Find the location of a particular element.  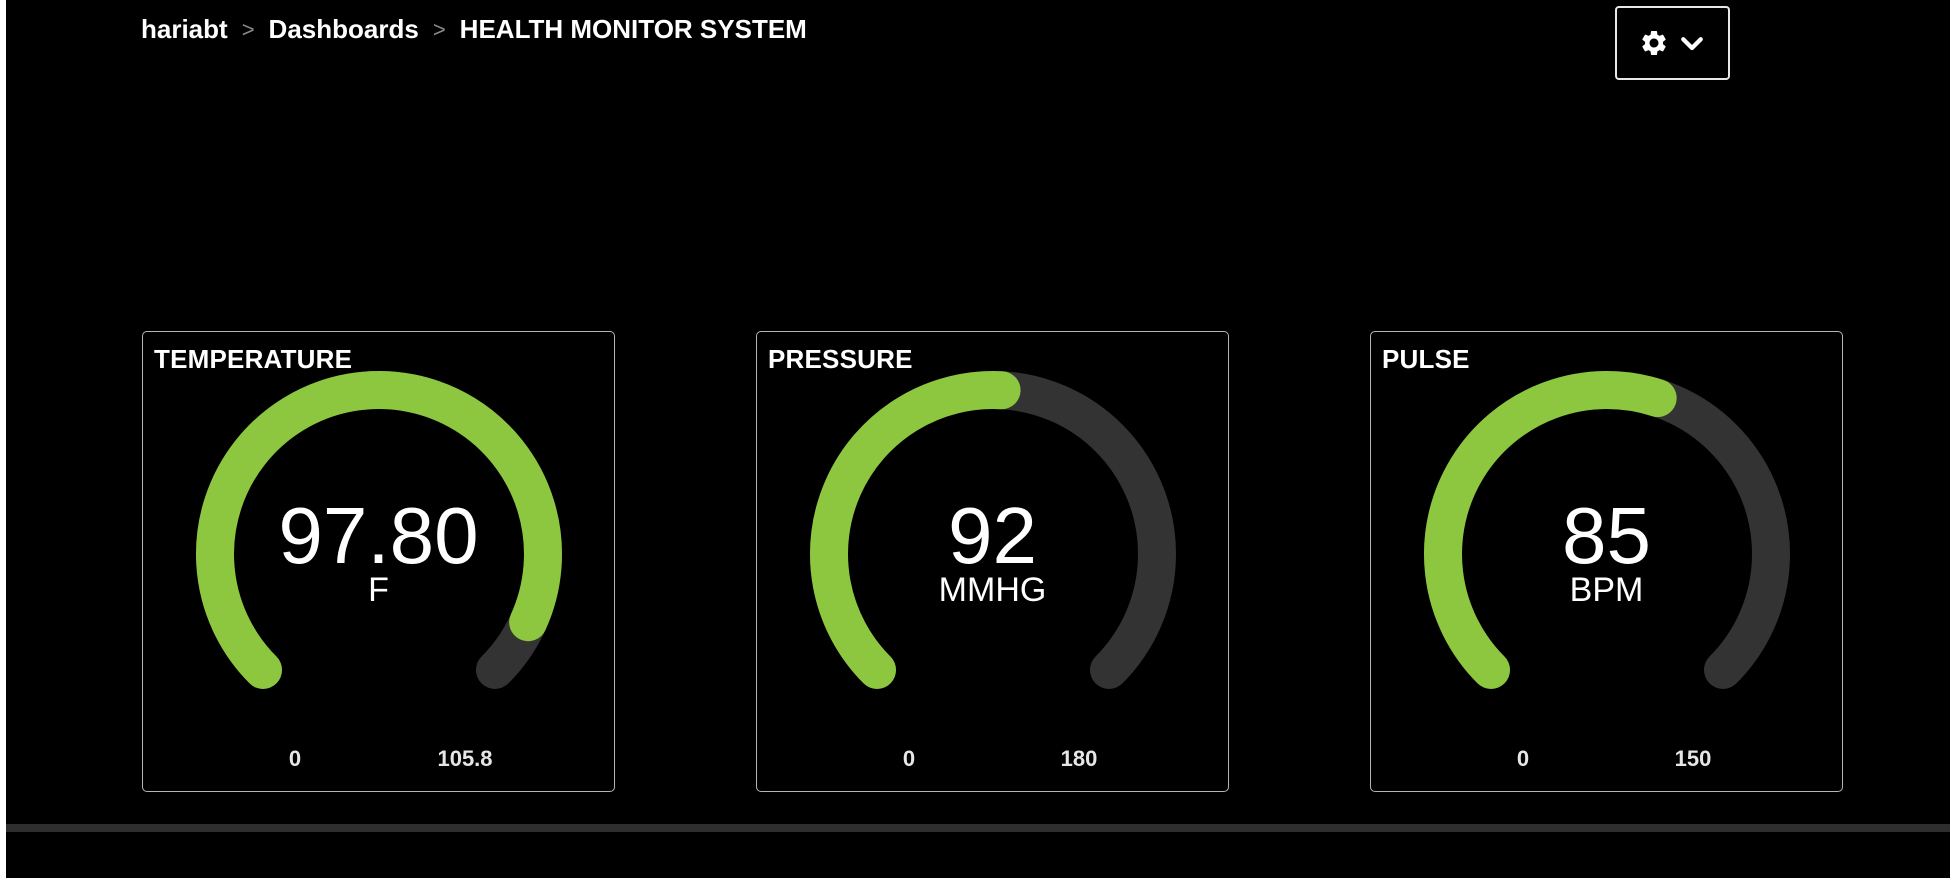

gauge-value: 92 is located at coordinates (992, 535).